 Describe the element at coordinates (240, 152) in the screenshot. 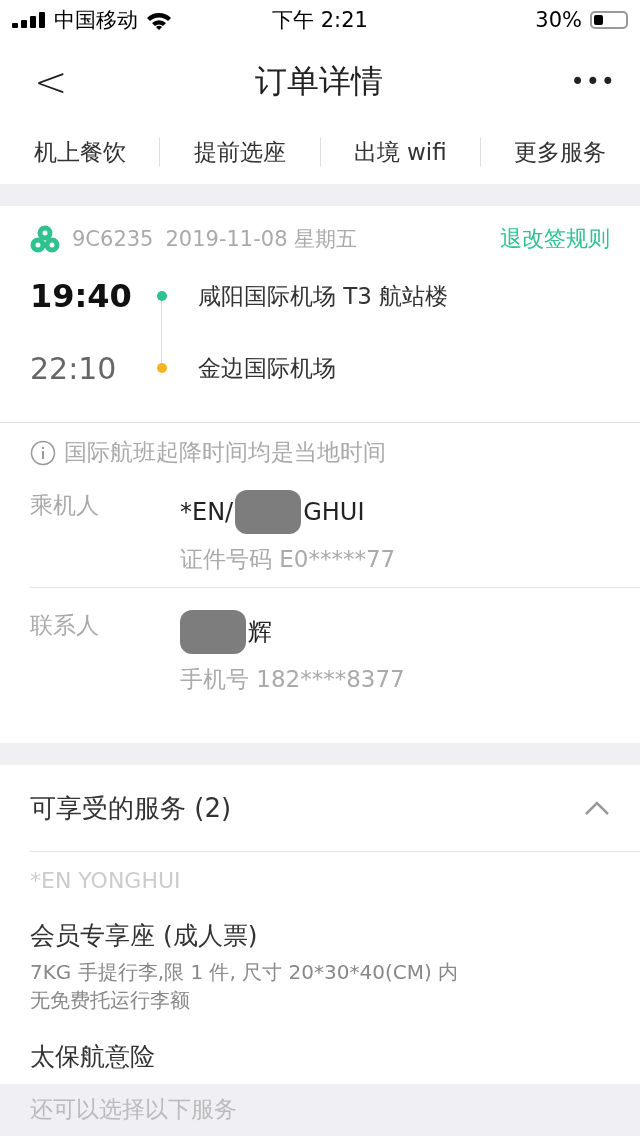

I see `service-tab: 提前选座` at that location.